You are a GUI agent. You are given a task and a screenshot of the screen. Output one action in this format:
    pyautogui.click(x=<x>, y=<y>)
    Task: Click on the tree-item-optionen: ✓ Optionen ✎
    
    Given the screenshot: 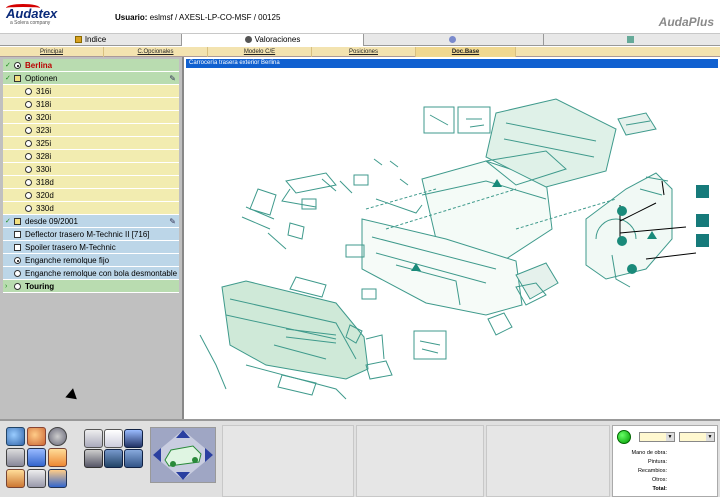 What is the action you would take?
    pyautogui.click(x=91, y=78)
    